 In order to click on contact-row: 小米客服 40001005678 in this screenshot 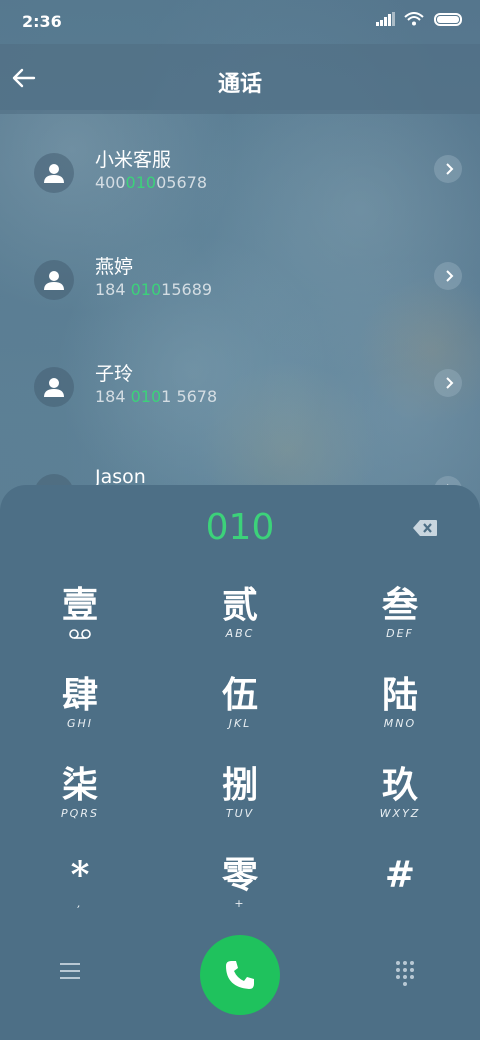, I will do `click(240, 190)`.